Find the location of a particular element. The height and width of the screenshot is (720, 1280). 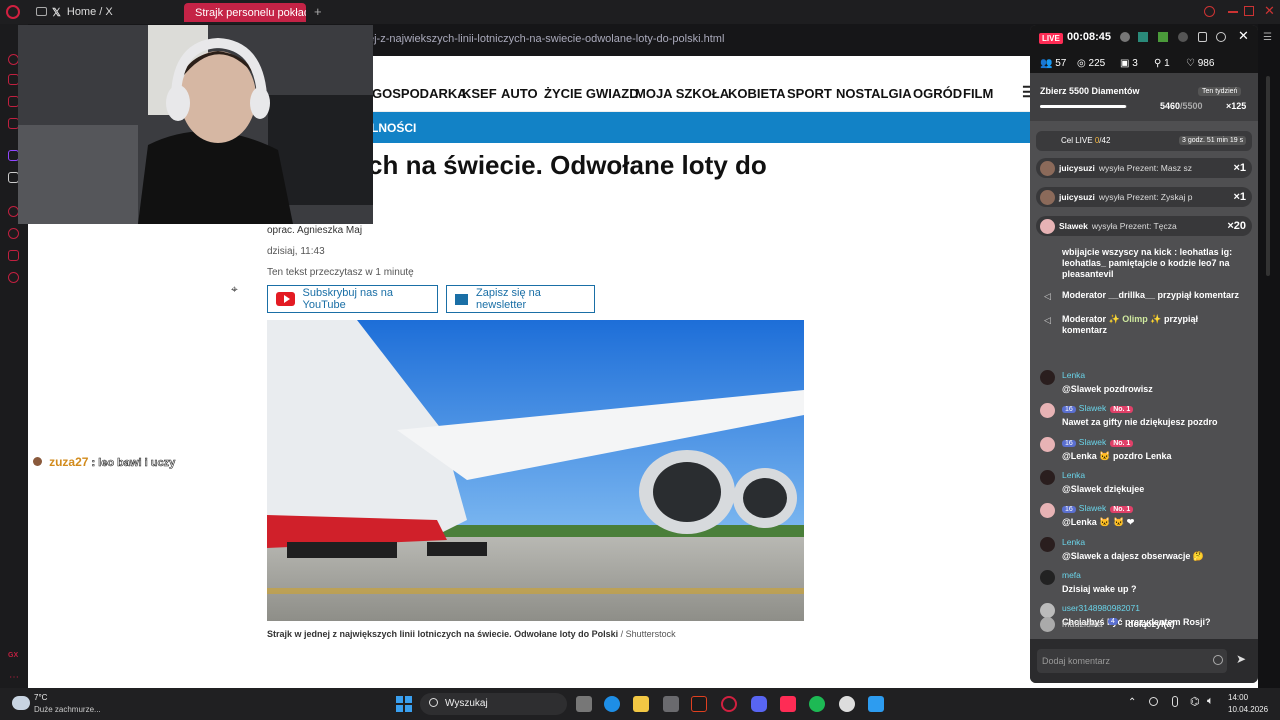

store-icon is located at coordinates (671, 704).